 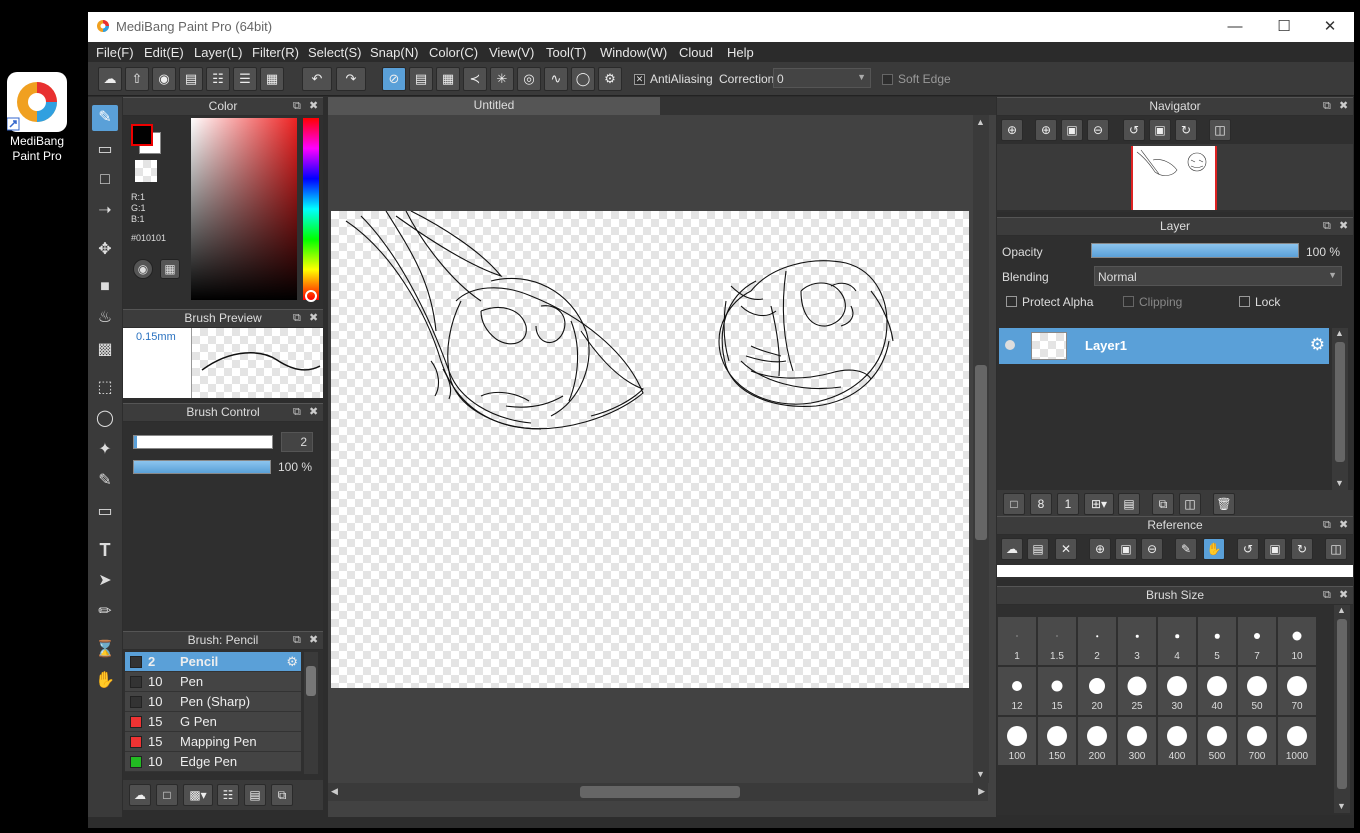 What do you see at coordinates (105, 512) in the screenshot?
I see `select-eraser-tool-icon: ▭` at bounding box center [105, 512].